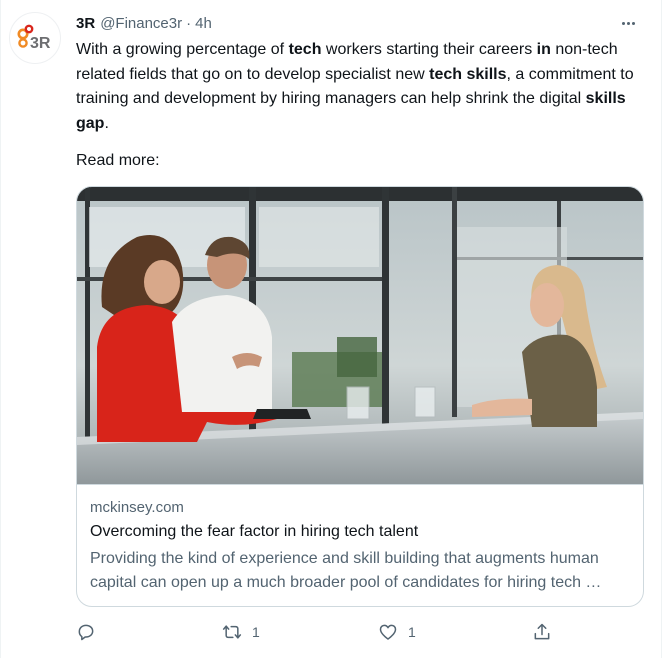 The width and height of the screenshot is (662, 658). What do you see at coordinates (85, 23) in the screenshot?
I see `author-name: 3R` at bounding box center [85, 23].